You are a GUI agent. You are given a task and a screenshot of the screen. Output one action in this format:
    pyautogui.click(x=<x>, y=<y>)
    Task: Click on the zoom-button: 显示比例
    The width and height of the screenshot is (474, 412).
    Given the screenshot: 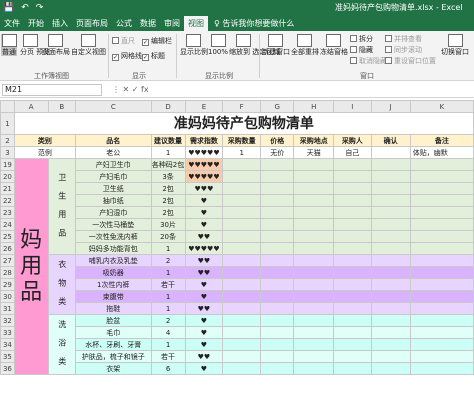 What is the action you would take?
    pyautogui.click(x=194, y=45)
    